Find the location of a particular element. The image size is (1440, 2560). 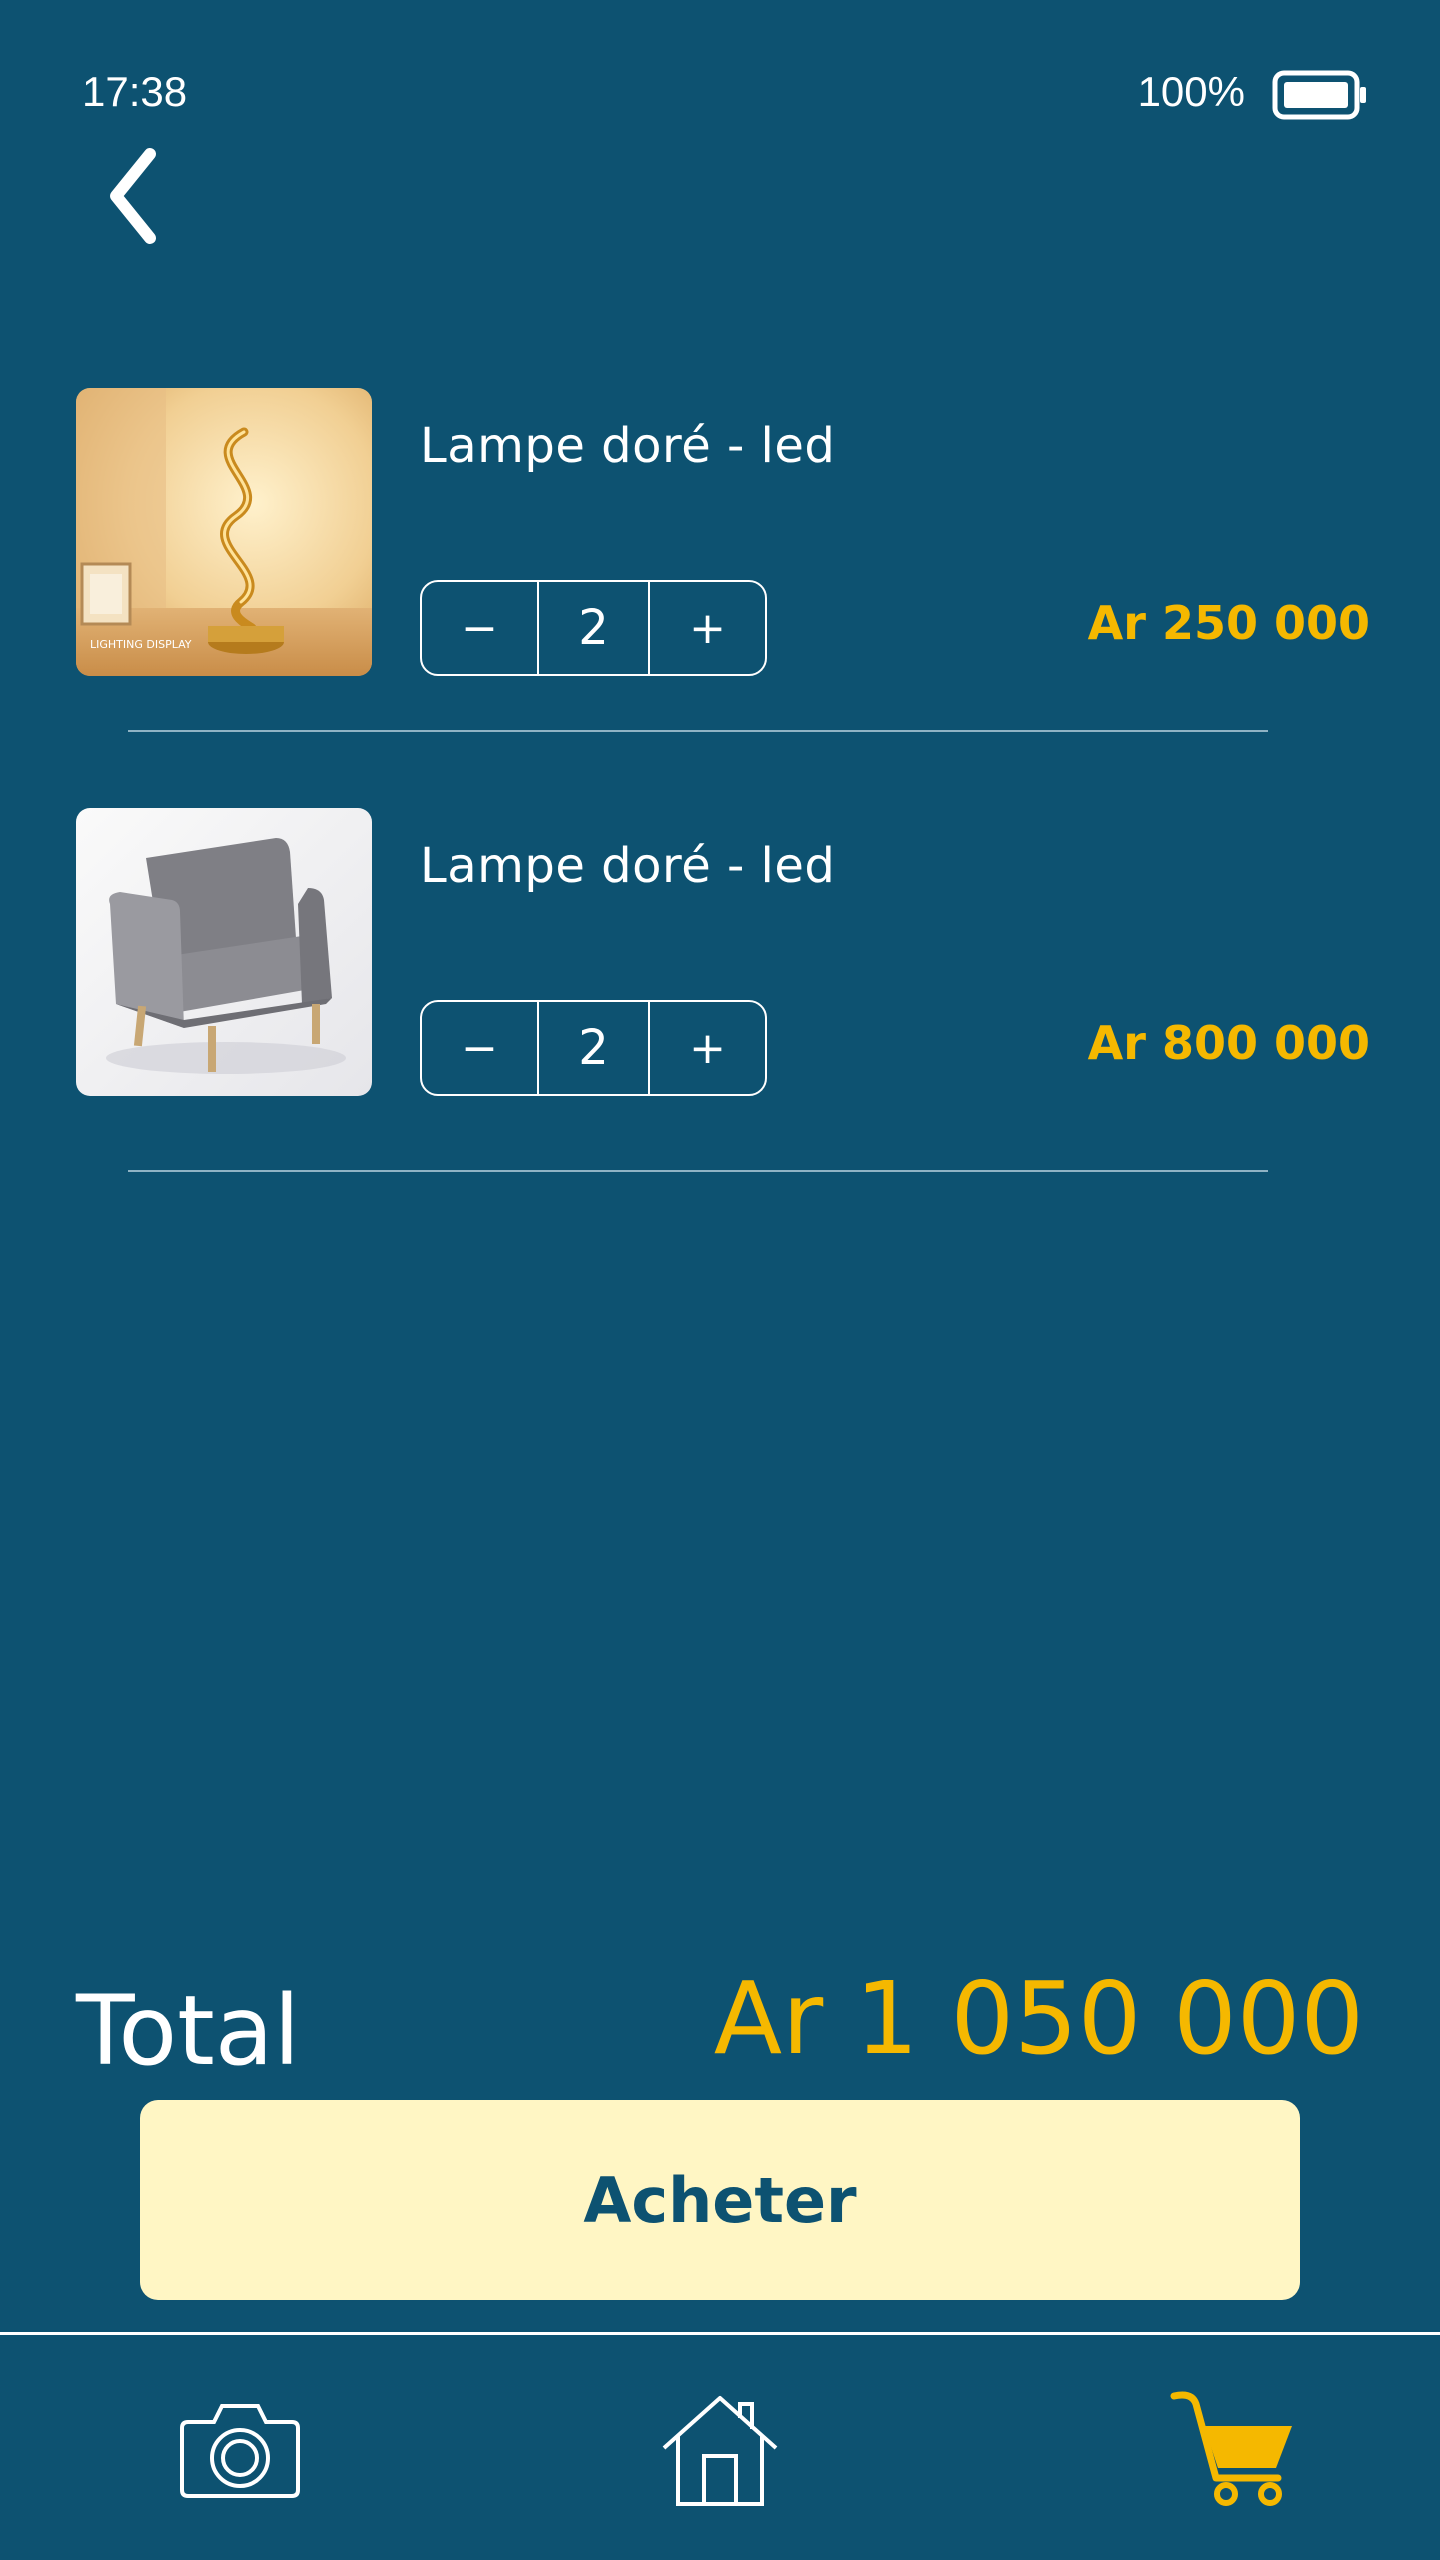

image-caption: LIGHTING DISPLAY is located at coordinates (141, 644).